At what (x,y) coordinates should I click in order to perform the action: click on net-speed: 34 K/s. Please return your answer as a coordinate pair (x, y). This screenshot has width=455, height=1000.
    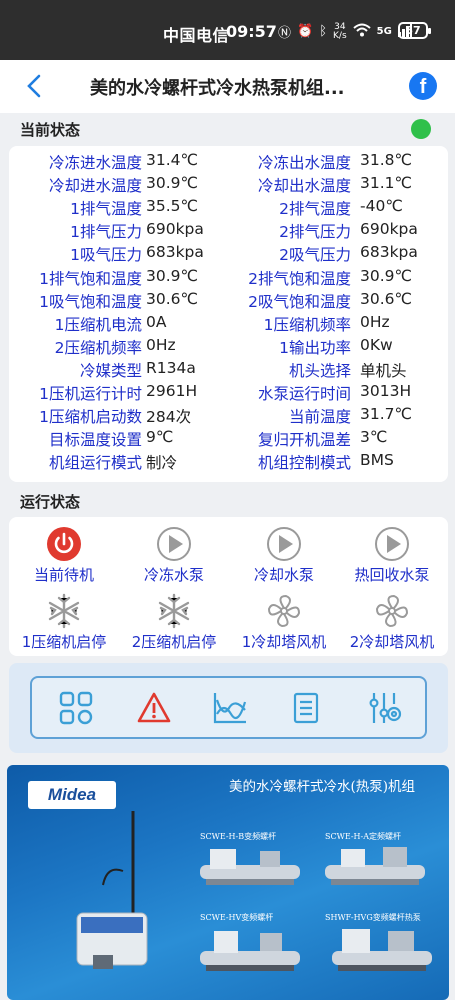
    Looking at the image, I should click on (340, 31).